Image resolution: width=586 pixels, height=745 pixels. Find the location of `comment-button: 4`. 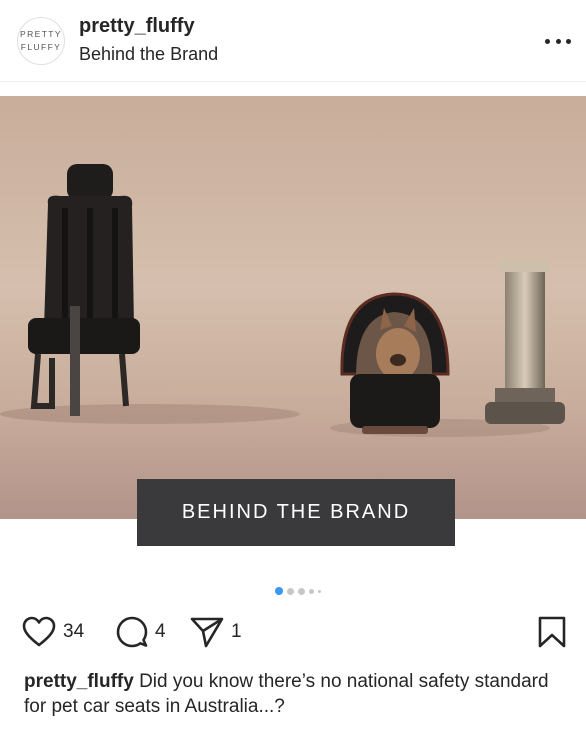

comment-button: 4 is located at coordinates (141, 632).